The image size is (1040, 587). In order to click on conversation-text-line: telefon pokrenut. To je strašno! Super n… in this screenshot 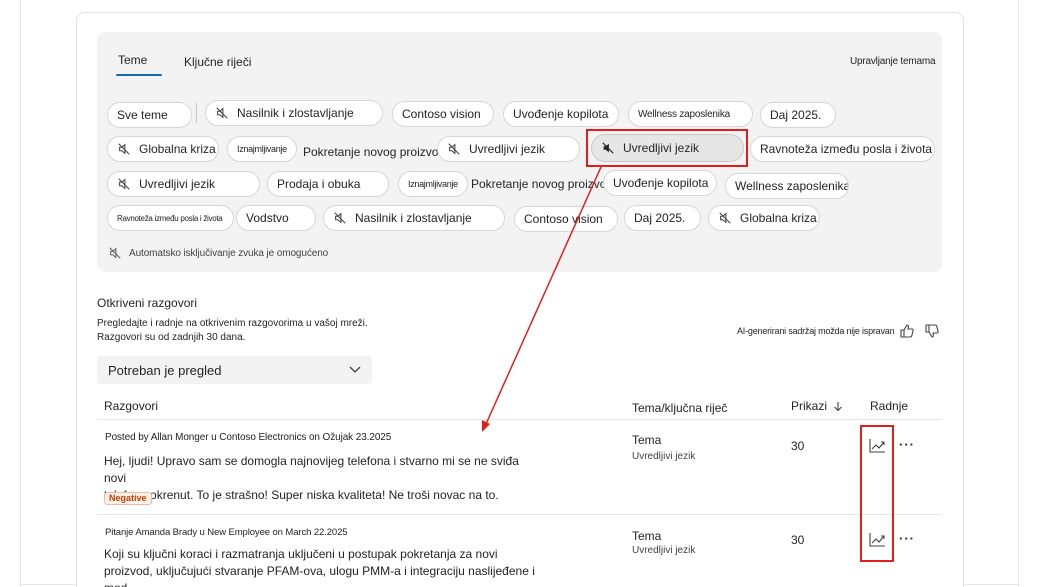, I will do `click(301, 495)`.